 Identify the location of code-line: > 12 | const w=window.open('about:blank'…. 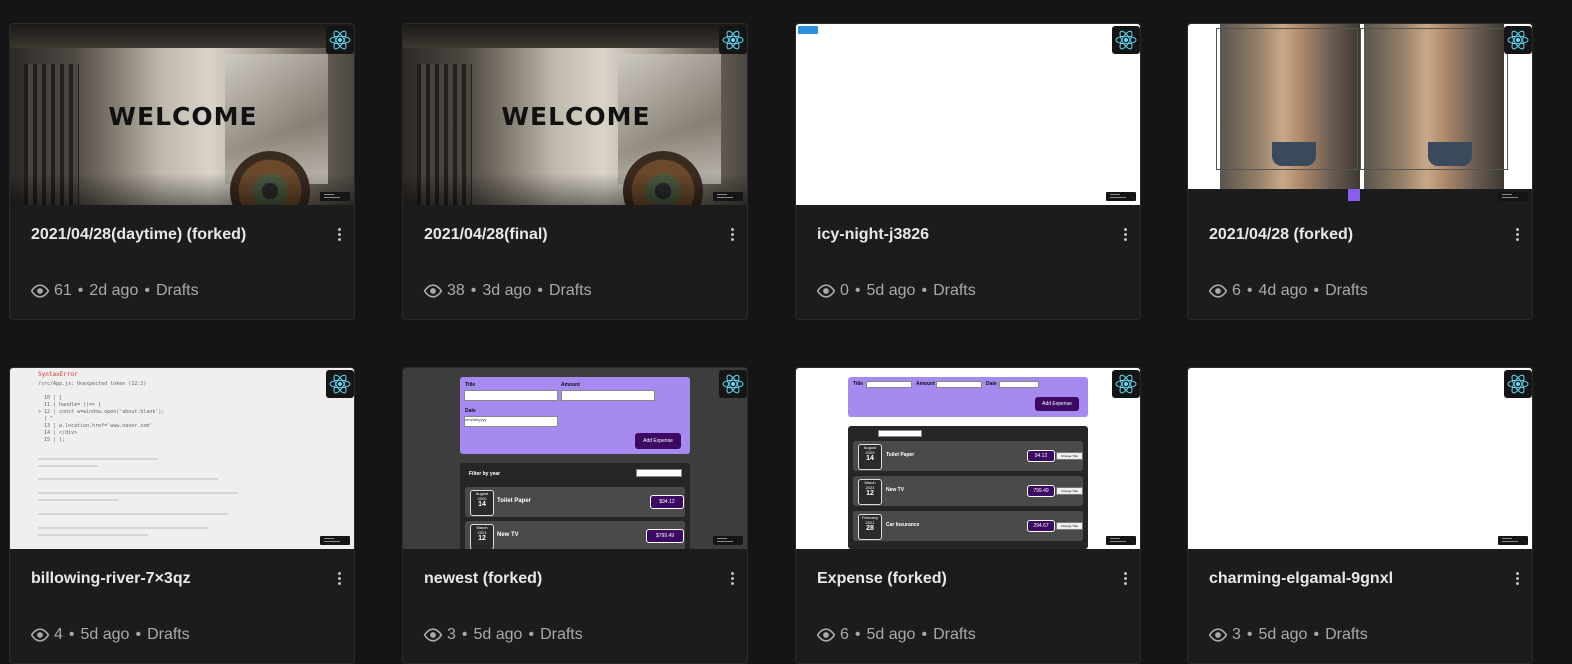
(101, 412).